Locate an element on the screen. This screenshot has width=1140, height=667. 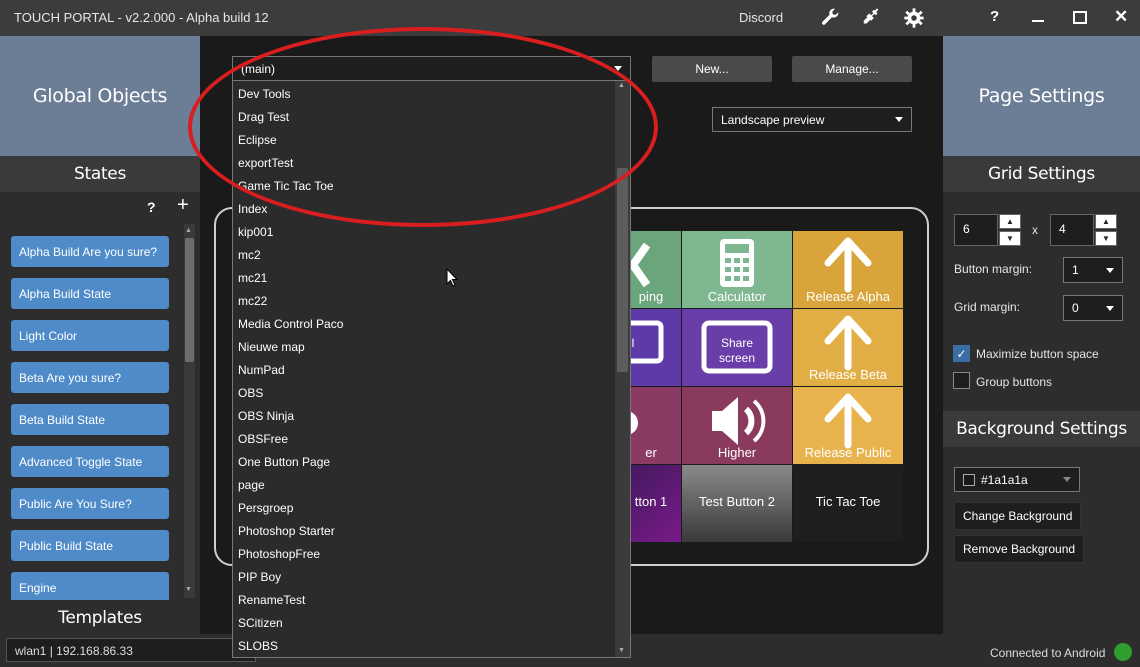
state-item: Advanced Toggle State is located at coordinates (90, 461).